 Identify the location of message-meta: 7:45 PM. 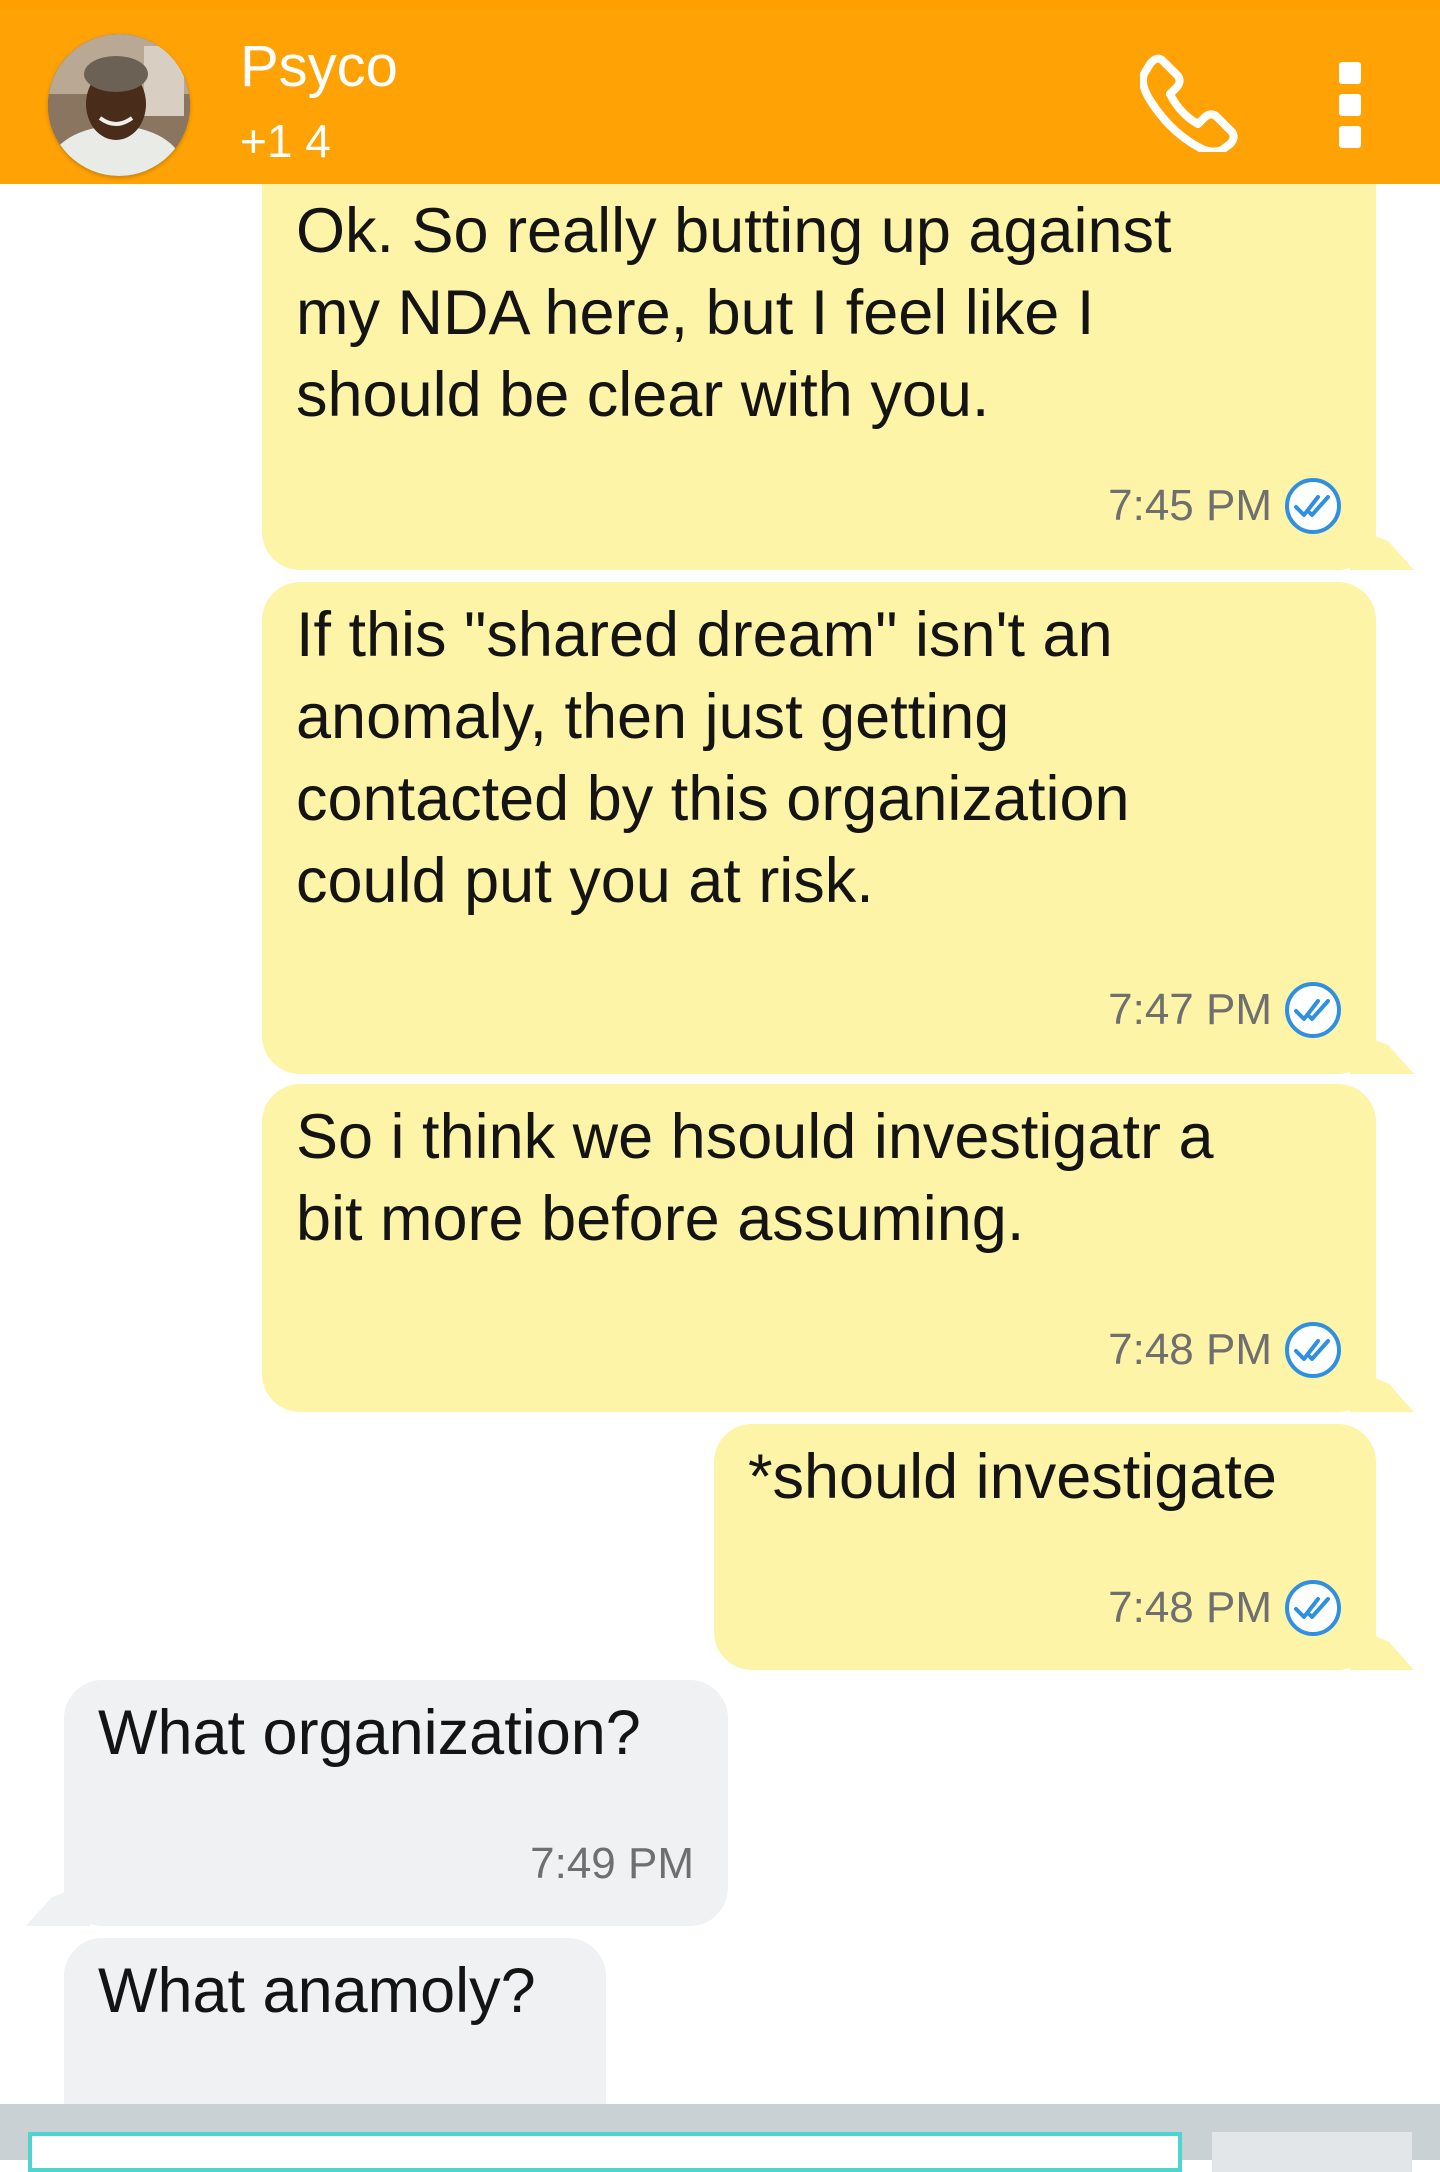
(1225, 506).